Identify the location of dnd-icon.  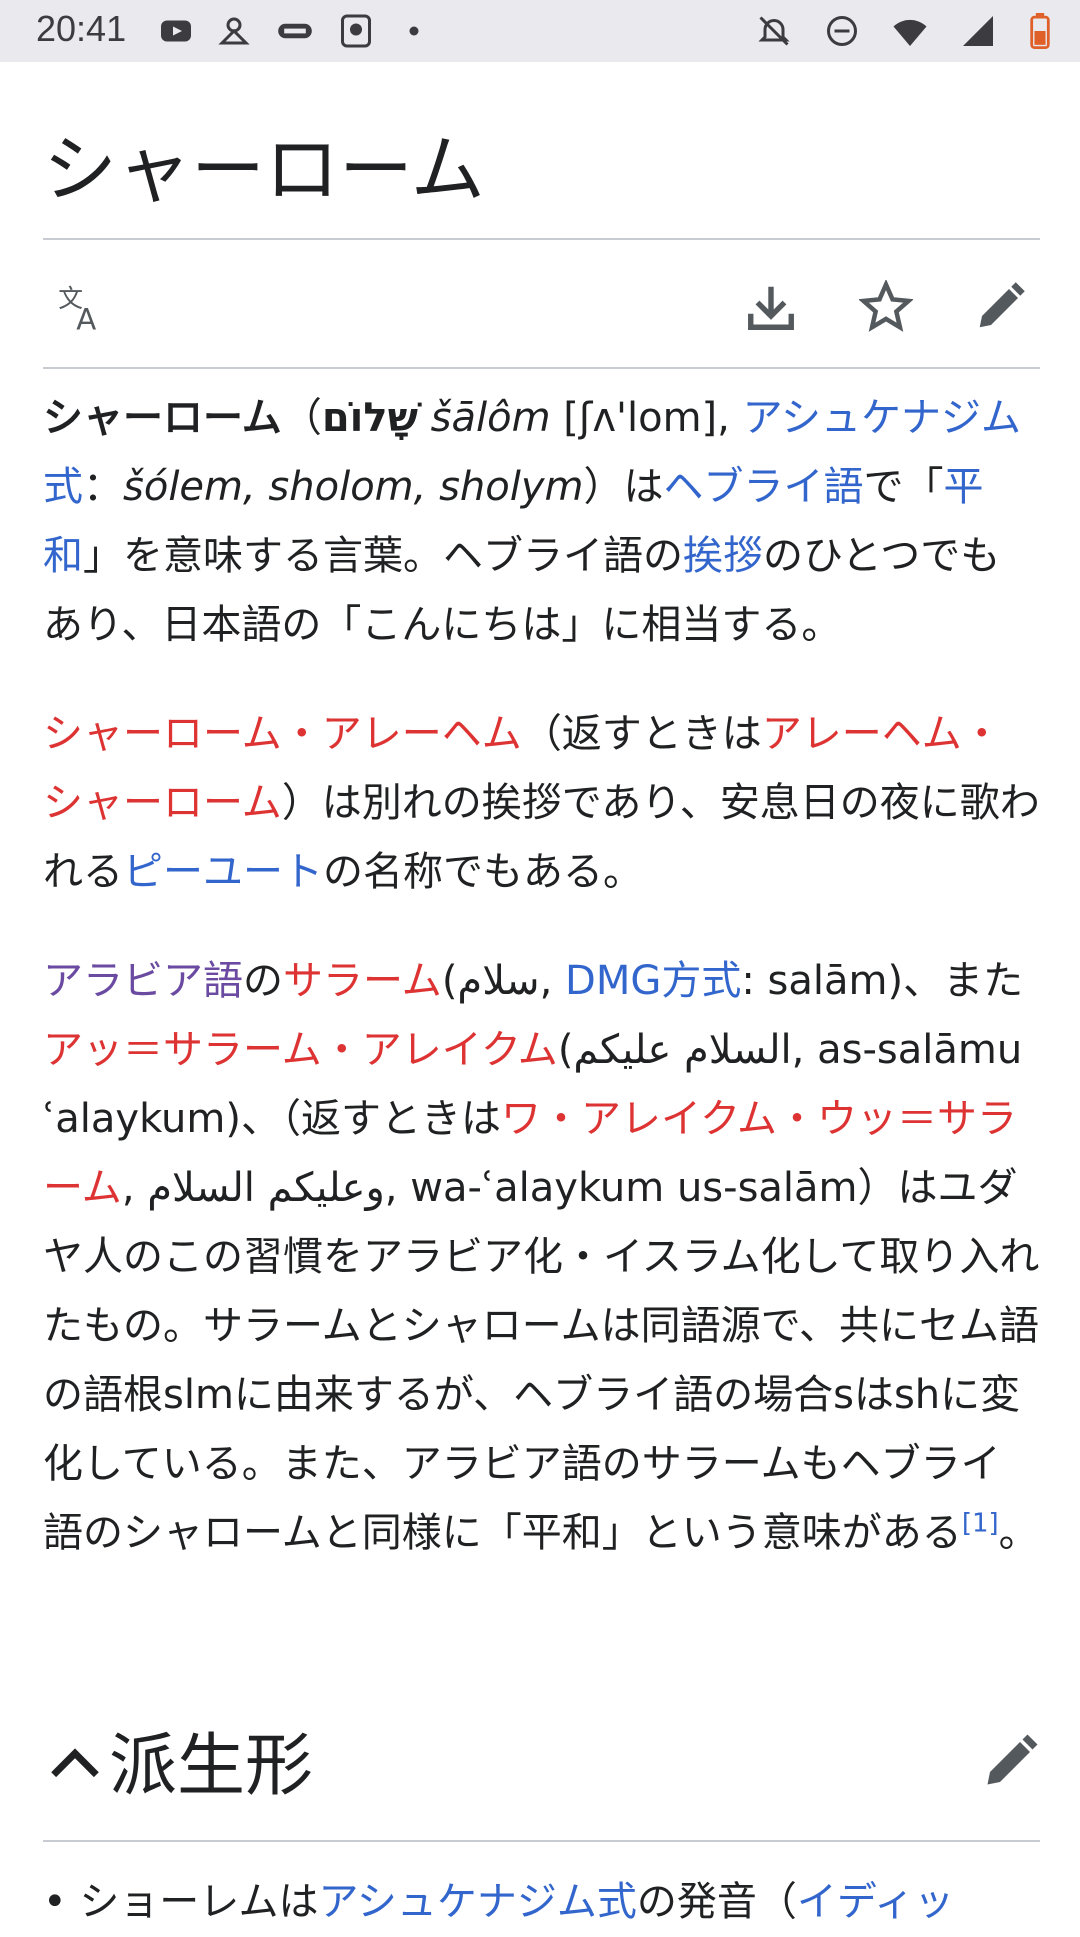
(842, 31).